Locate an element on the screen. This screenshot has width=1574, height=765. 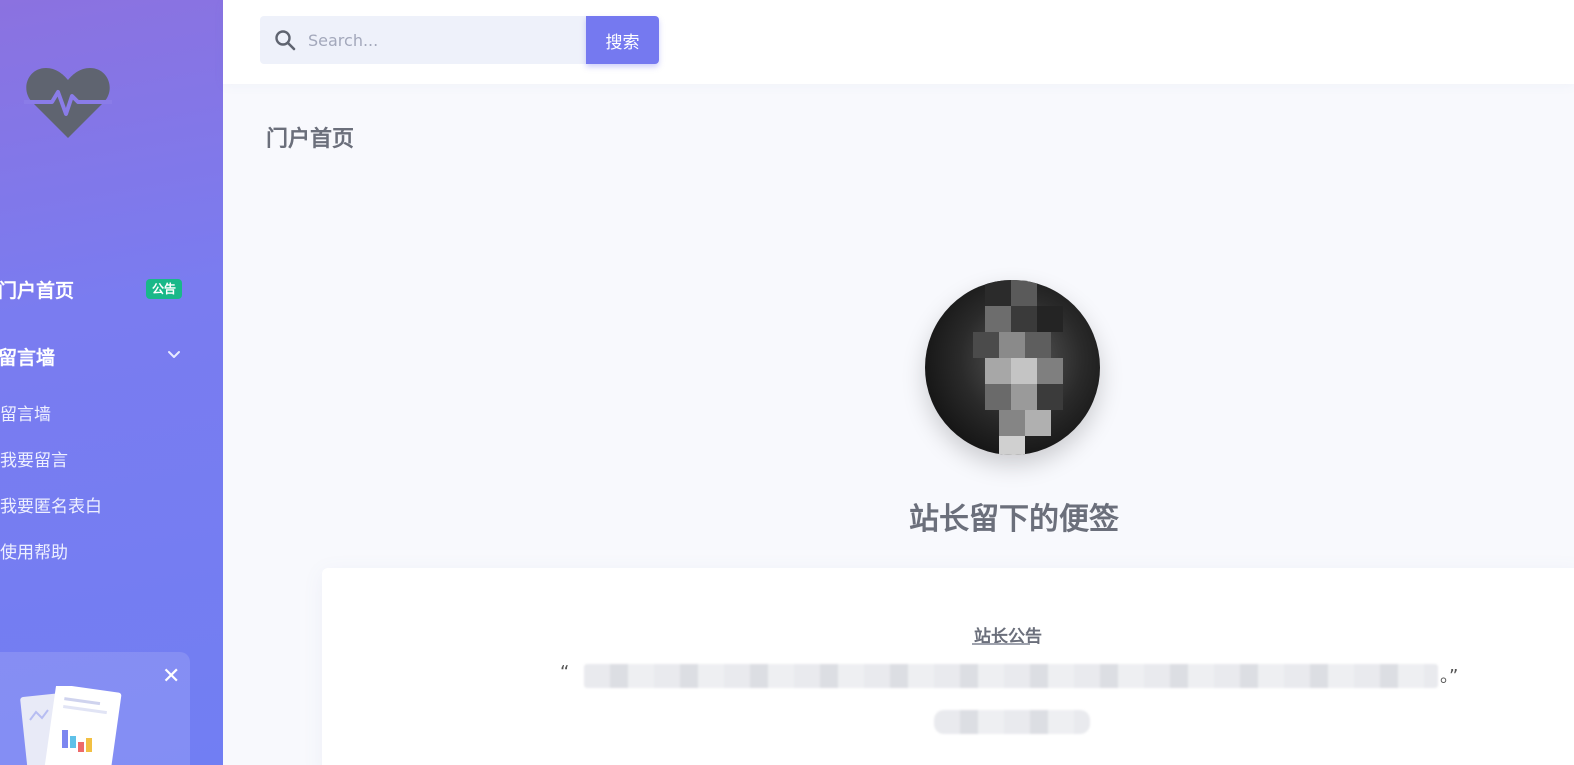
search-input is located at coordinates (443, 40).